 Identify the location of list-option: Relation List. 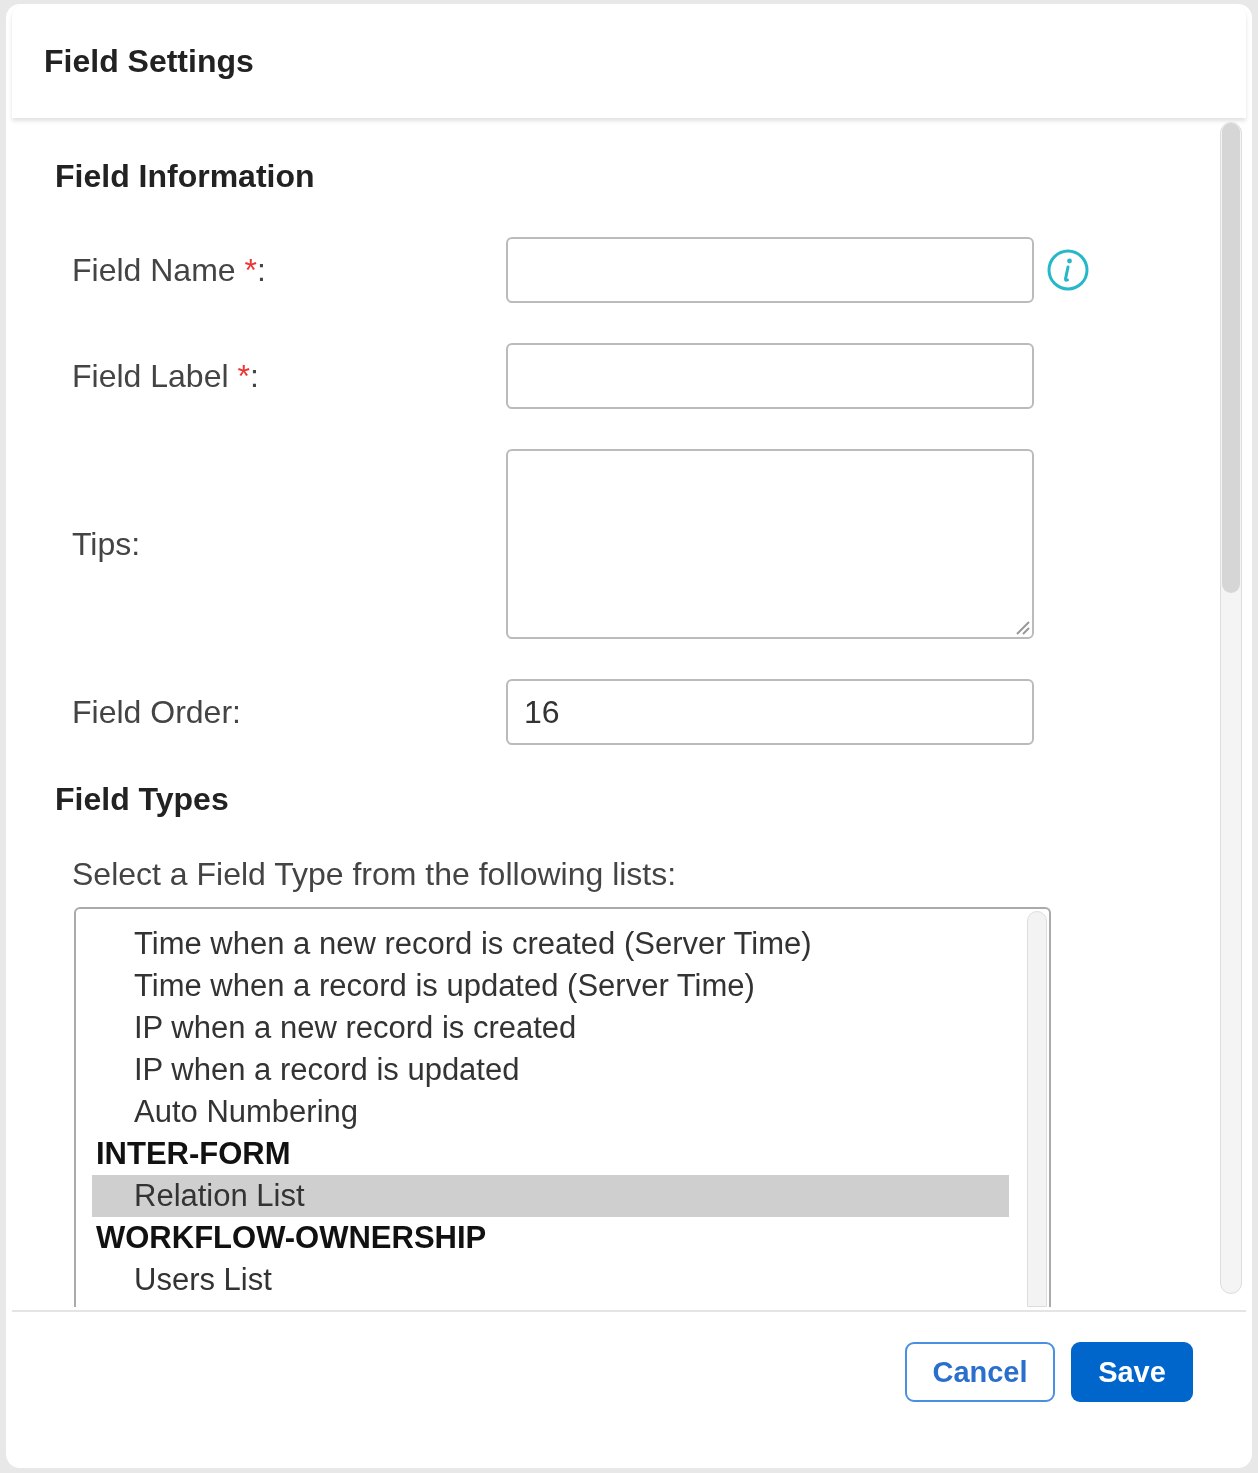
(550, 1196).